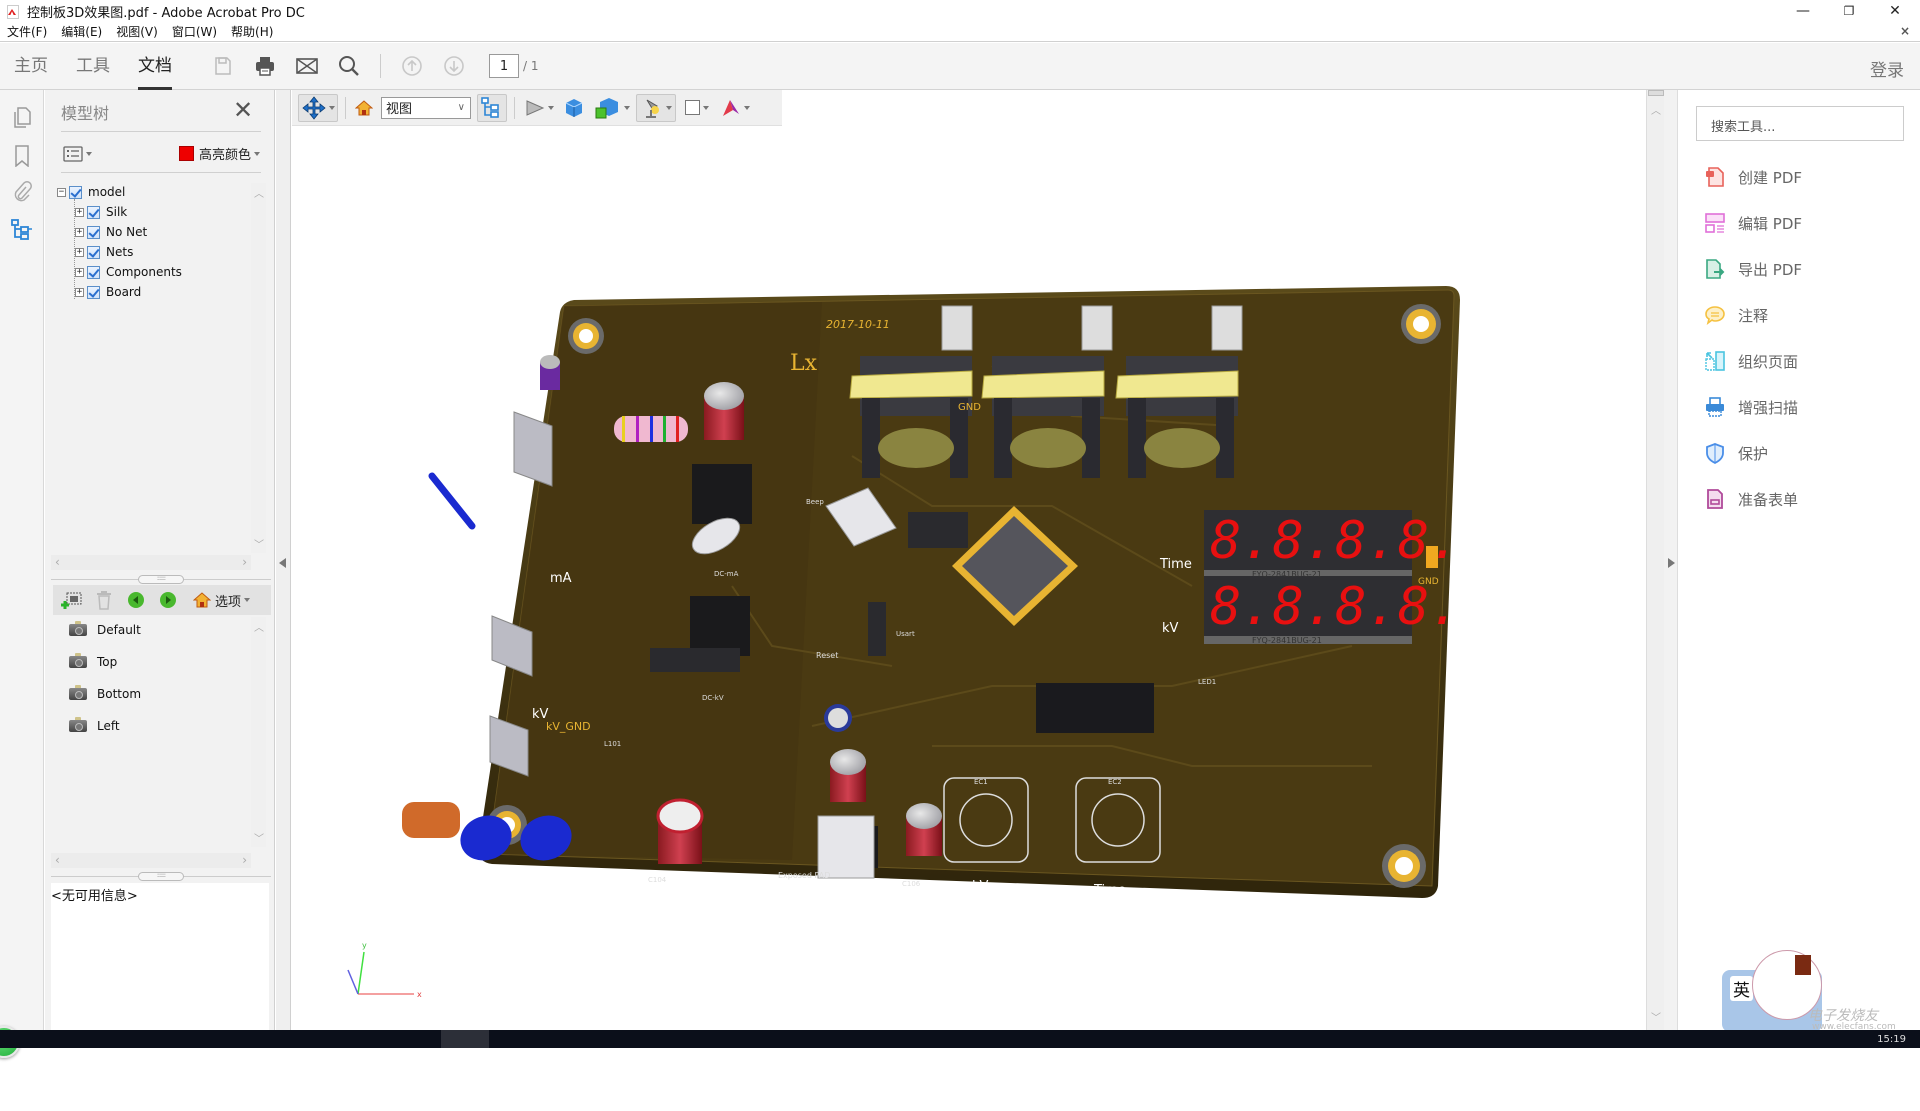 Image resolution: width=1920 pixels, height=1111 pixels. Describe the element at coordinates (22, 230) in the screenshot. I see `model-tree-icon` at that location.